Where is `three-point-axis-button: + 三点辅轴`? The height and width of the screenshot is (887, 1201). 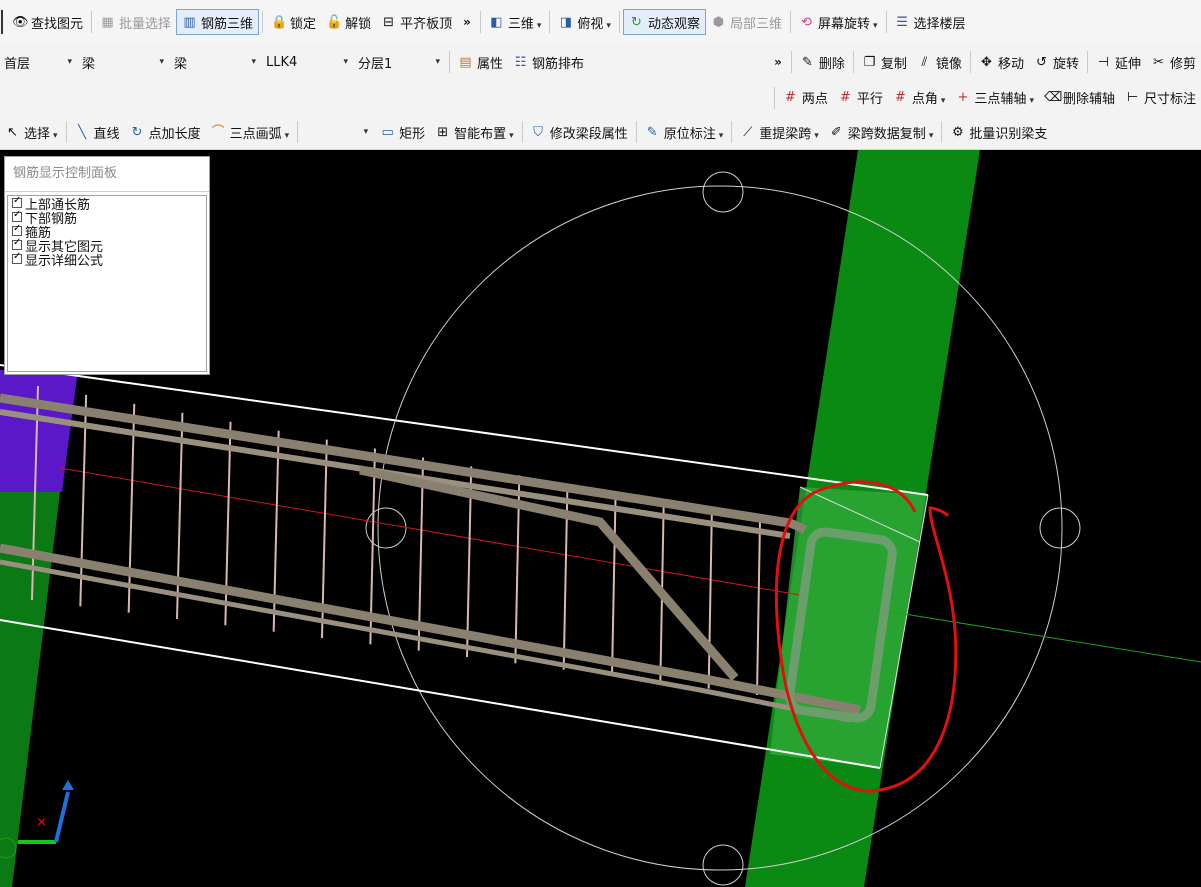 three-point-axis-button: + 三点辅轴 is located at coordinates (994, 98).